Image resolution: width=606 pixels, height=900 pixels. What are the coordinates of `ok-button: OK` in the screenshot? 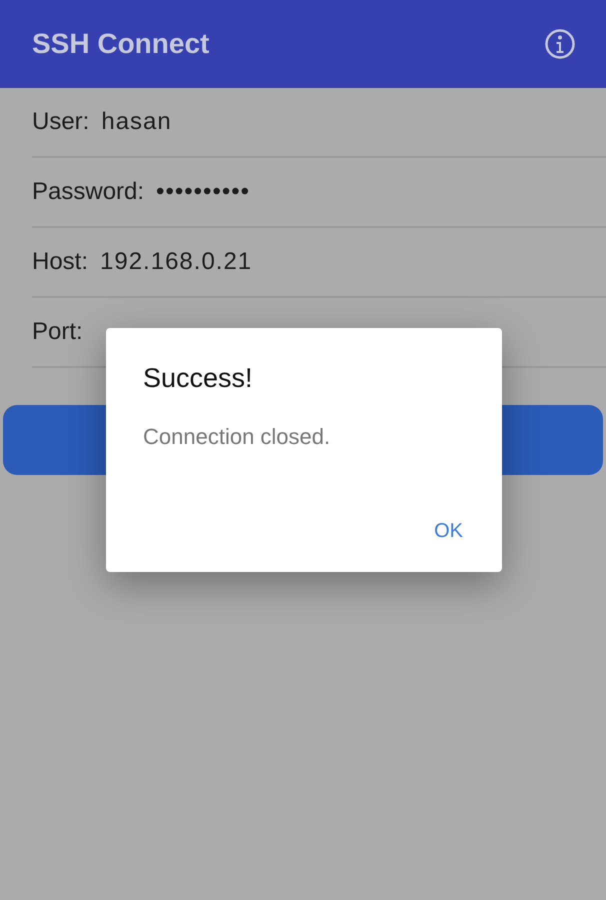 It's located at (448, 531).